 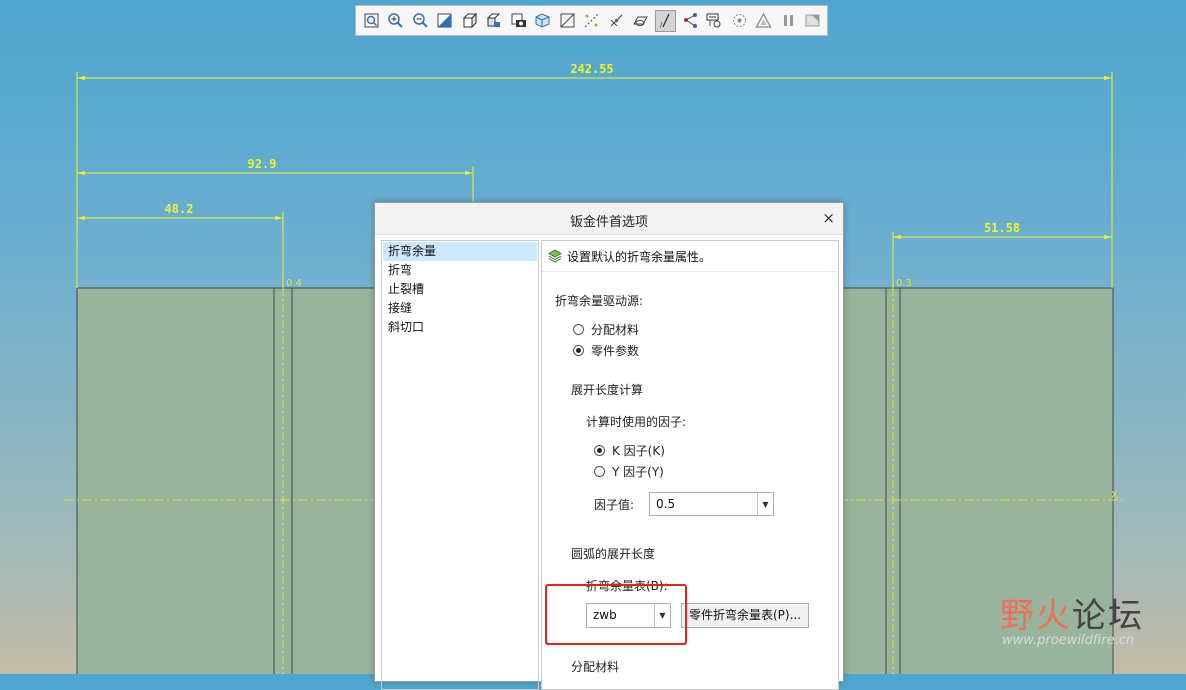 I want to click on radio-y-factor: Y 因子(Y), so click(x=629, y=471).